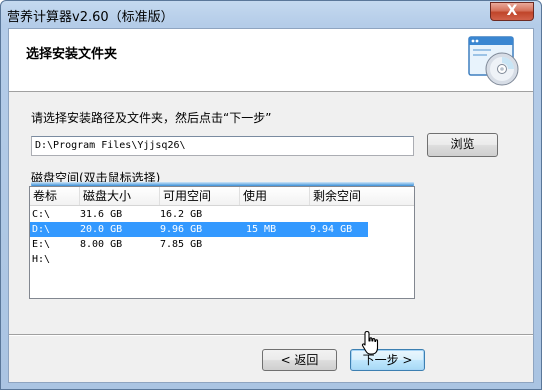  Describe the element at coordinates (181, 244) in the screenshot. I see `disk-cell: 7.85 GB` at that location.